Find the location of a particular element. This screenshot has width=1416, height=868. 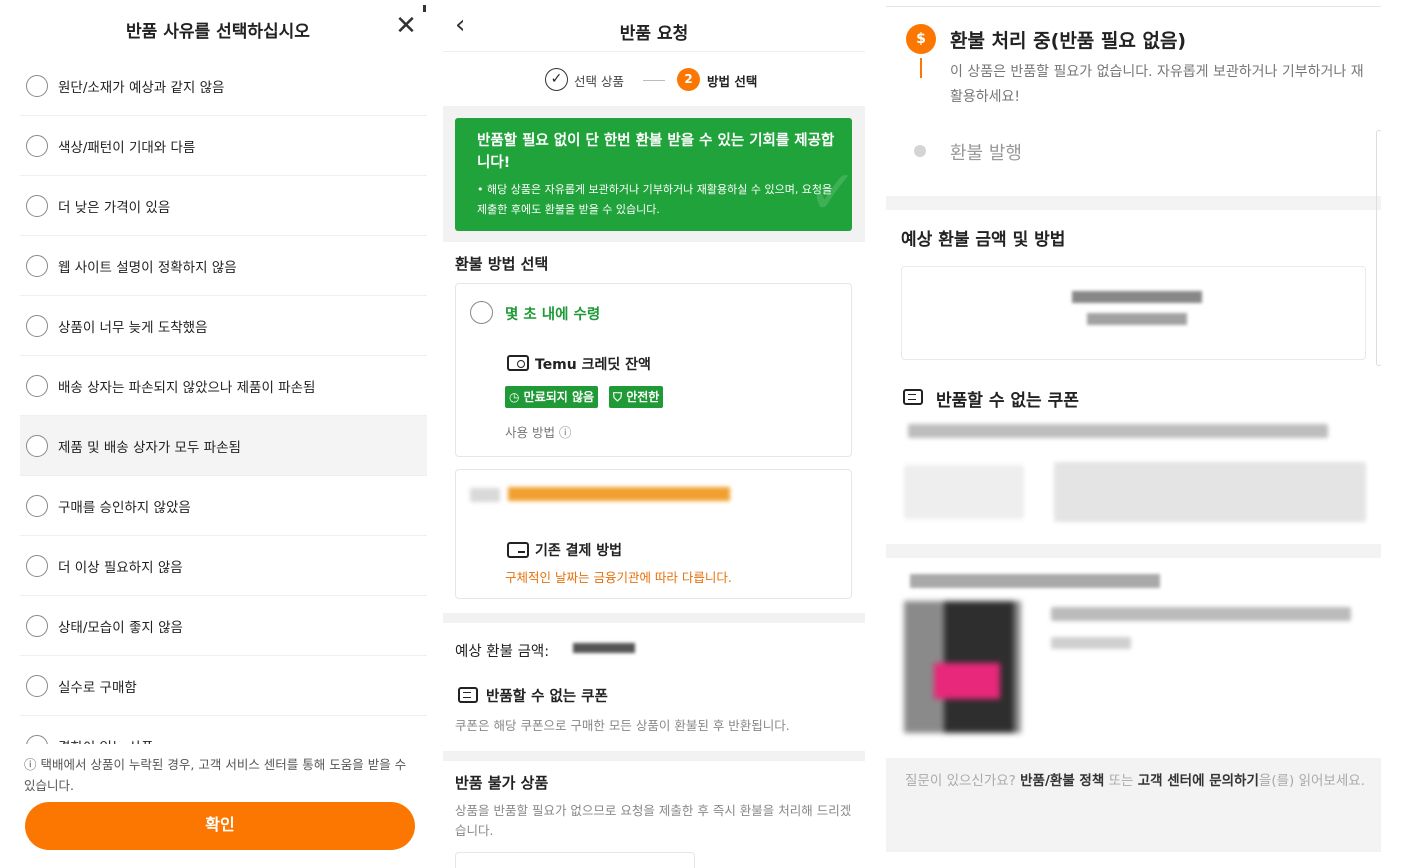

card-icon is located at coordinates (518, 550).